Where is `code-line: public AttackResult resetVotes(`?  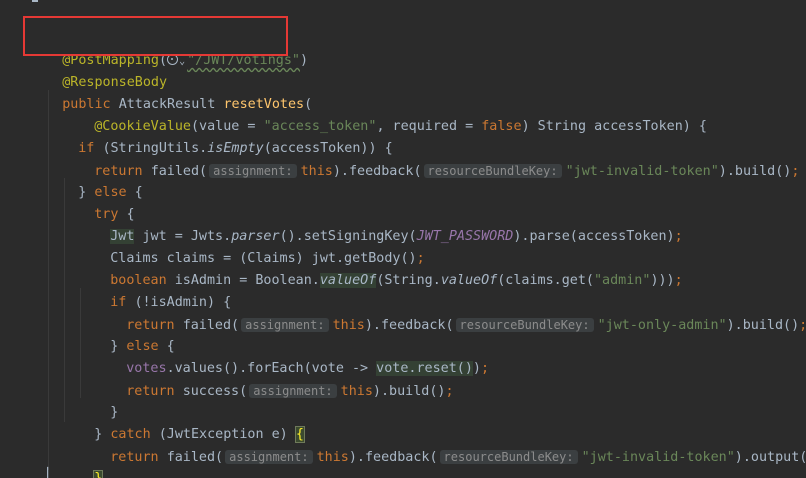 code-line: public AttackResult resetVotes( is located at coordinates (418, 92).